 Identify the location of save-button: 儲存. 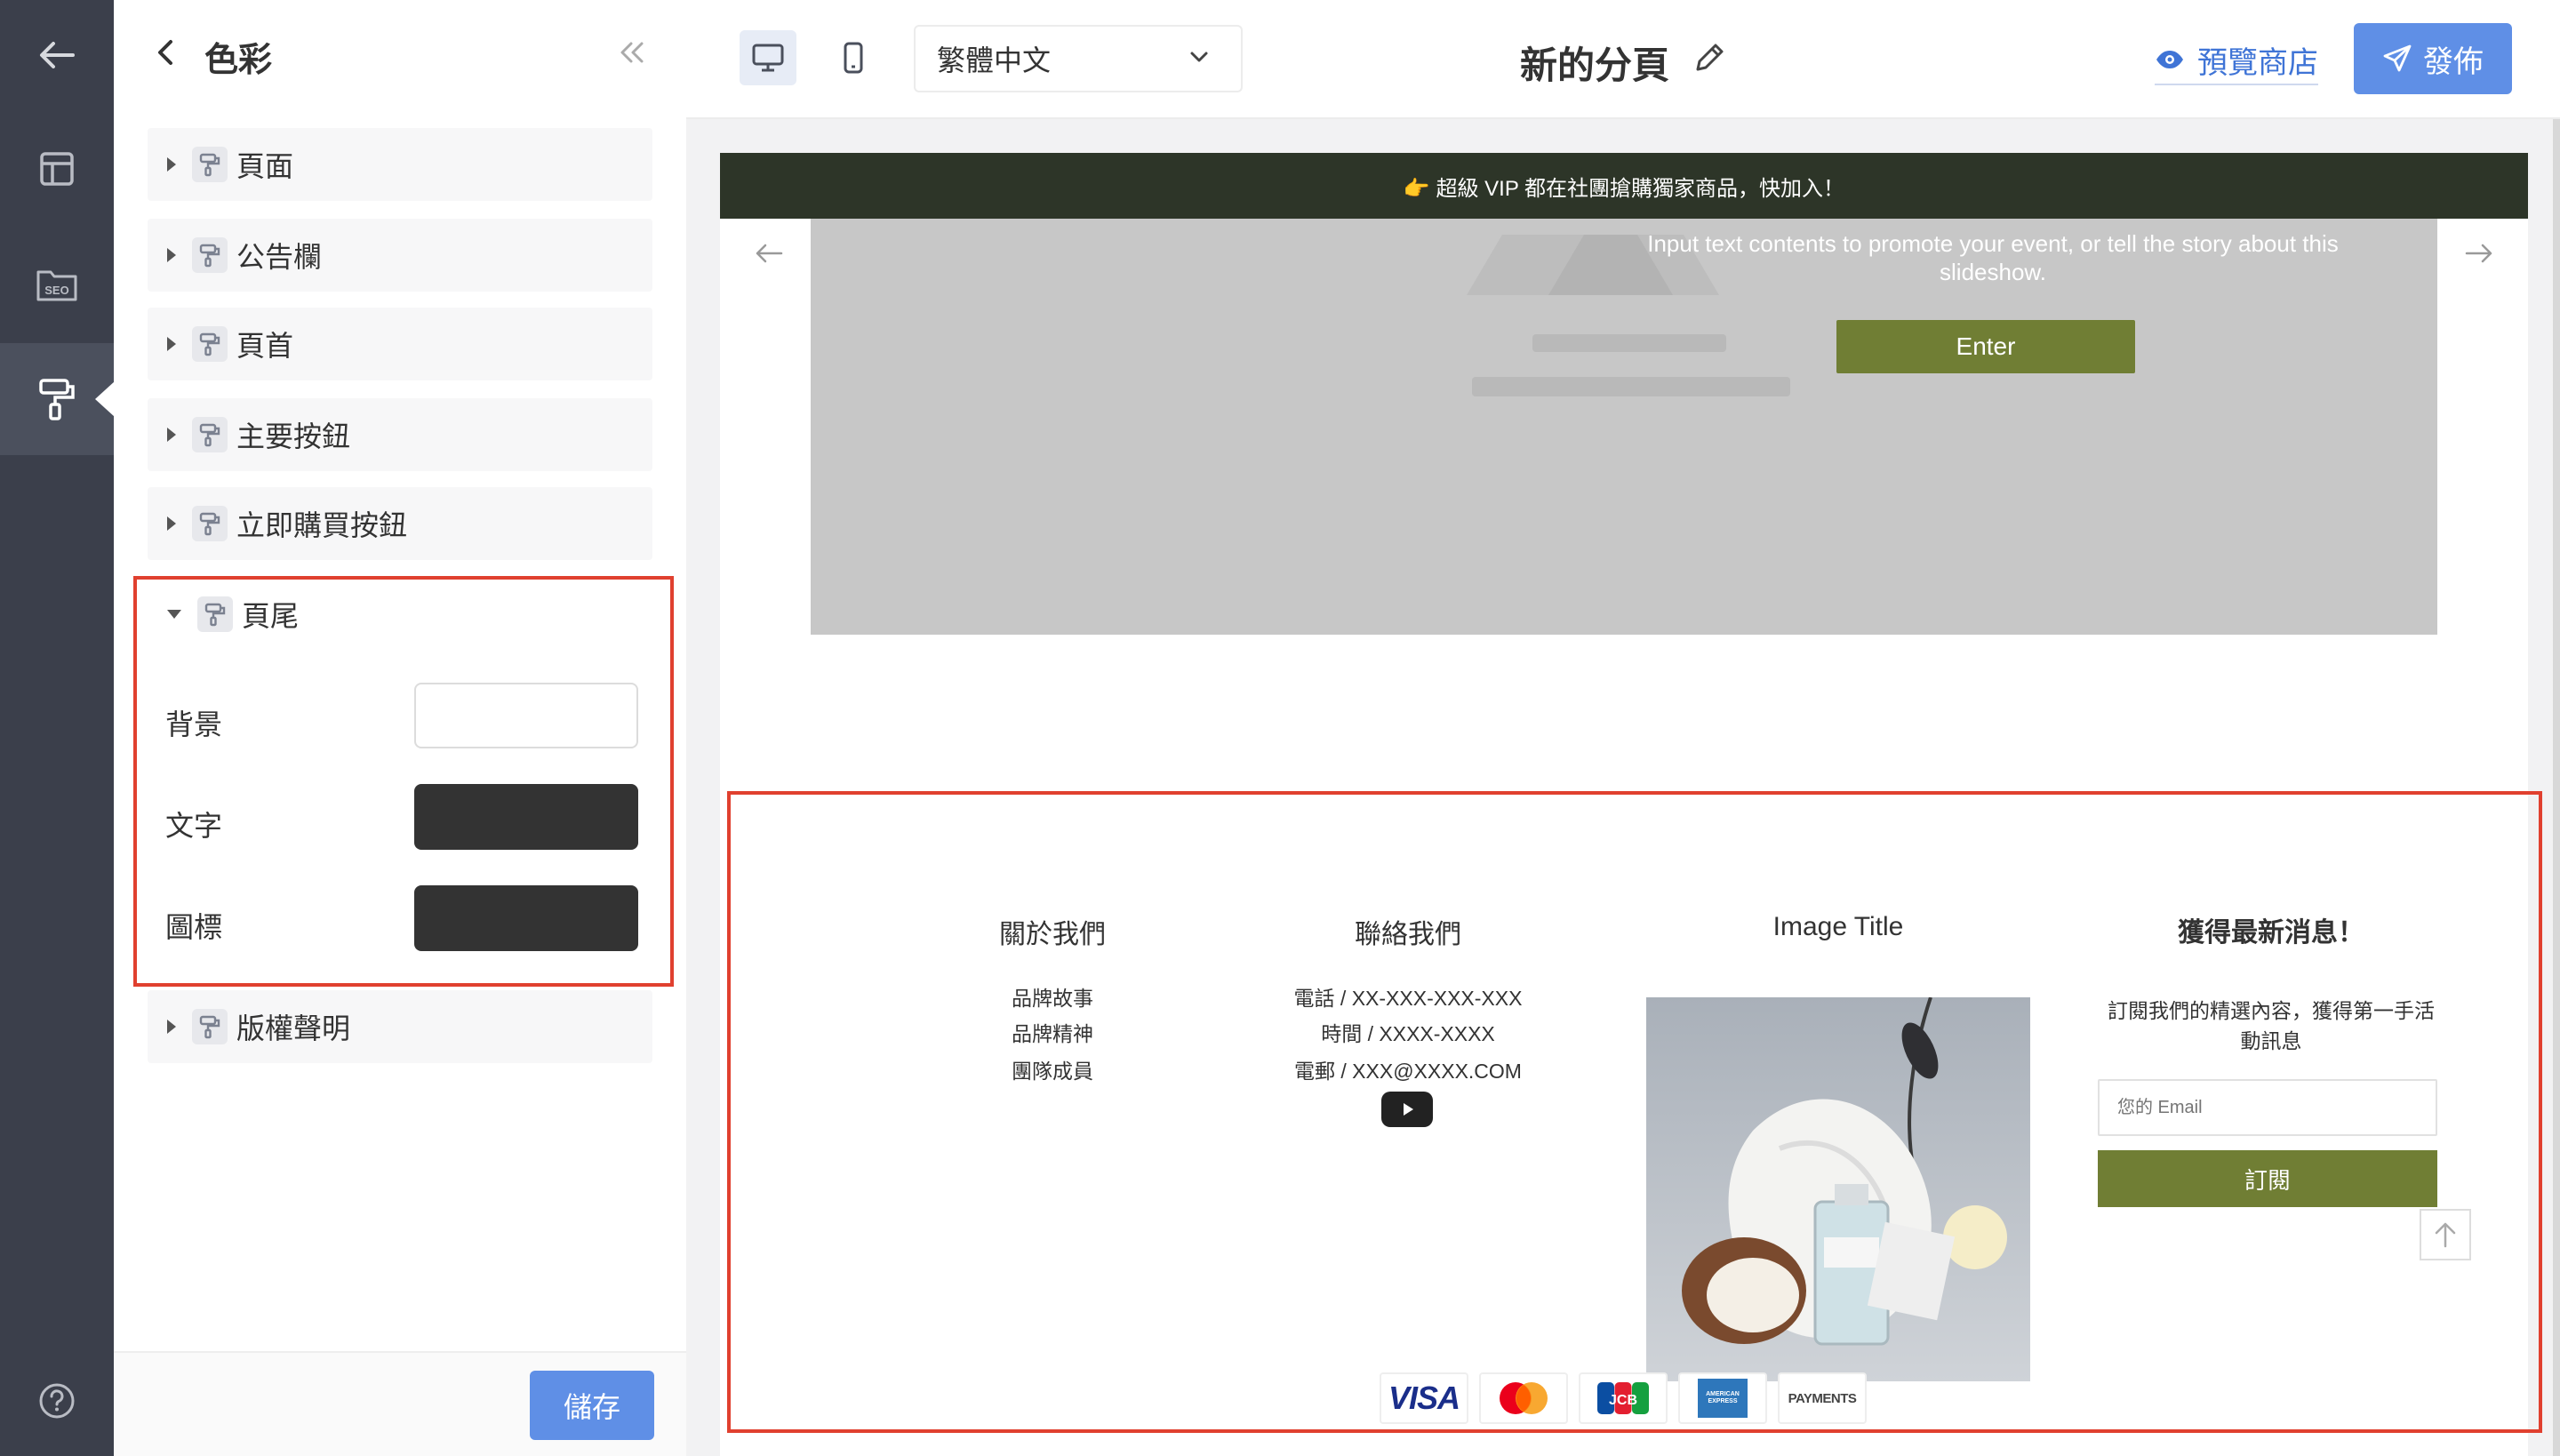
(592, 1405).